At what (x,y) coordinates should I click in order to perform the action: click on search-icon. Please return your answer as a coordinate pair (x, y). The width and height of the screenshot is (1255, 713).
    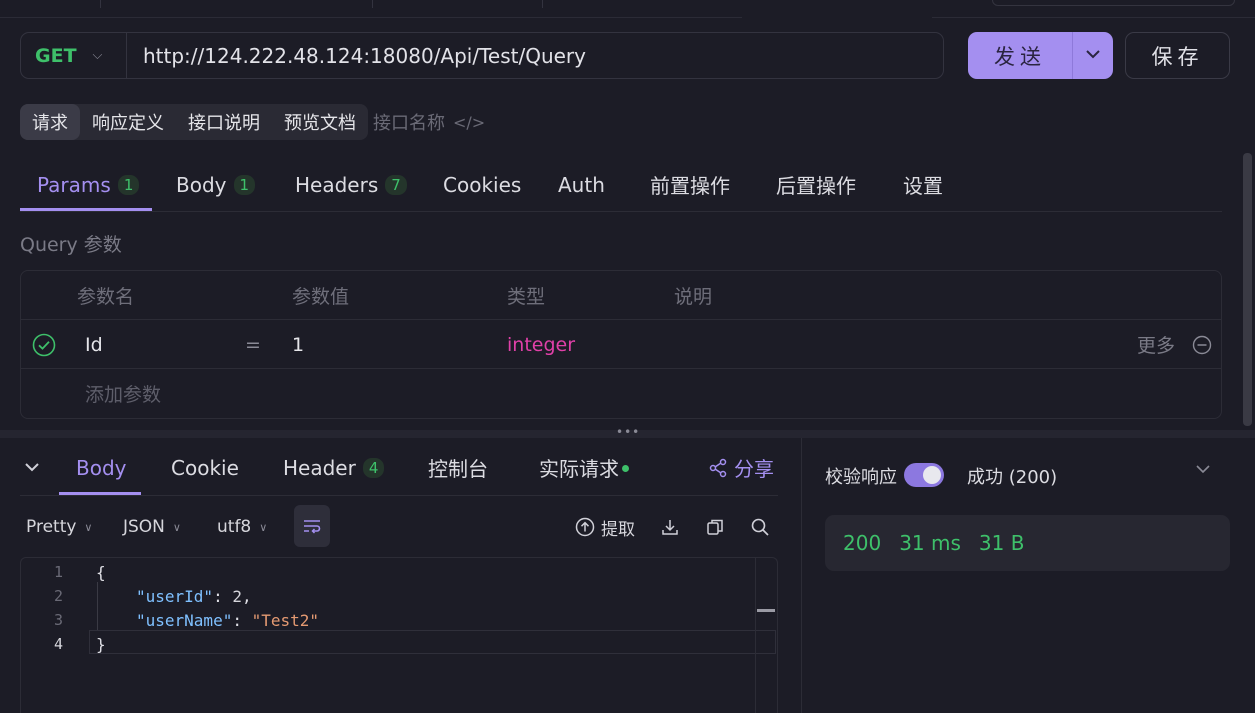
    Looking at the image, I should click on (760, 527).